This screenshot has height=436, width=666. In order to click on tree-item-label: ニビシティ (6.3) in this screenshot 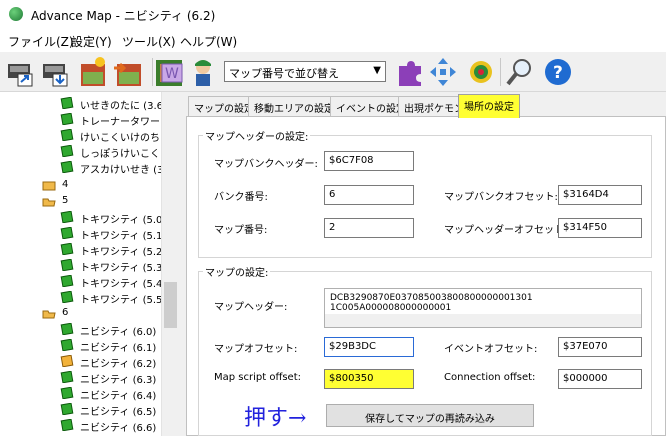, I will do `click(118, 380)`.